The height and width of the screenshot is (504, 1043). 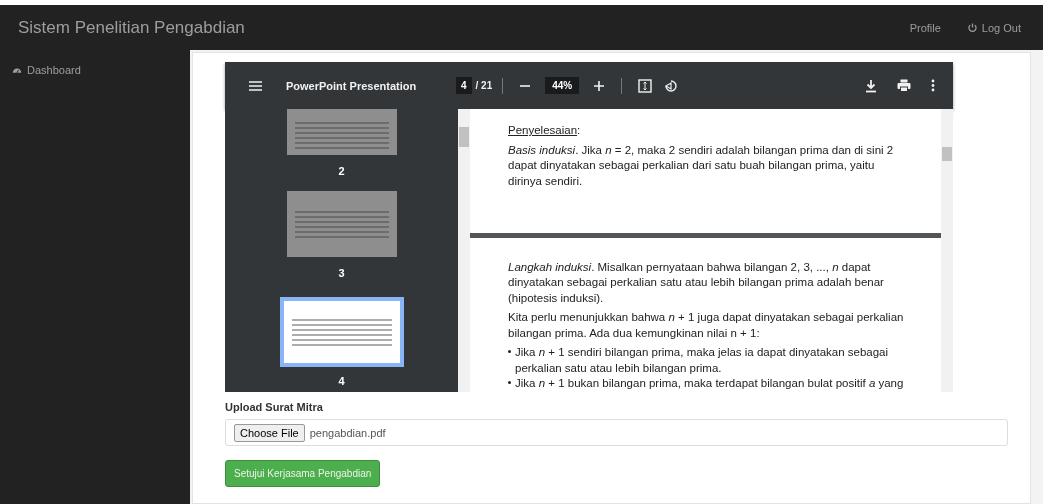 What do you see at coordinates (993, 27) in the screenshot?
I see `logout-link: Log Out` at bounding box center [993, 27].